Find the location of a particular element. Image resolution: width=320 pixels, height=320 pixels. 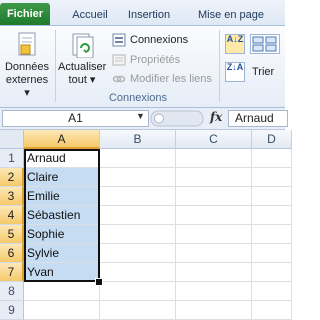

cell-d2 is located at coordinates (272, 177).